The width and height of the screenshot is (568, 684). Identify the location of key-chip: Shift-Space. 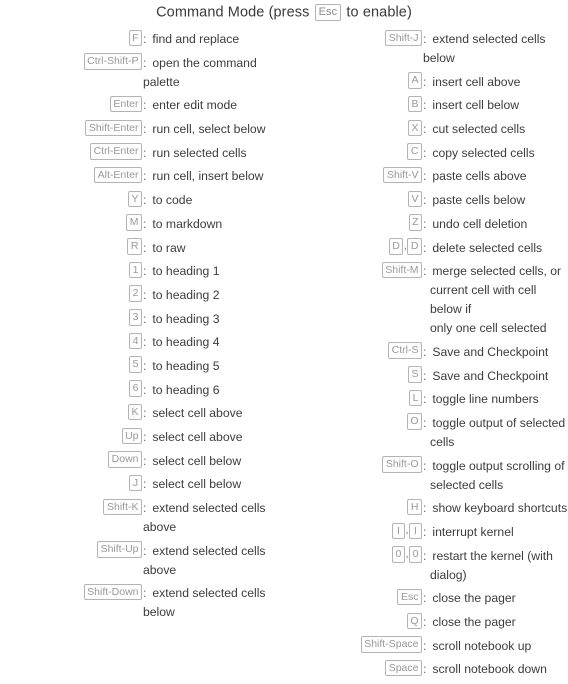
(391, 644).